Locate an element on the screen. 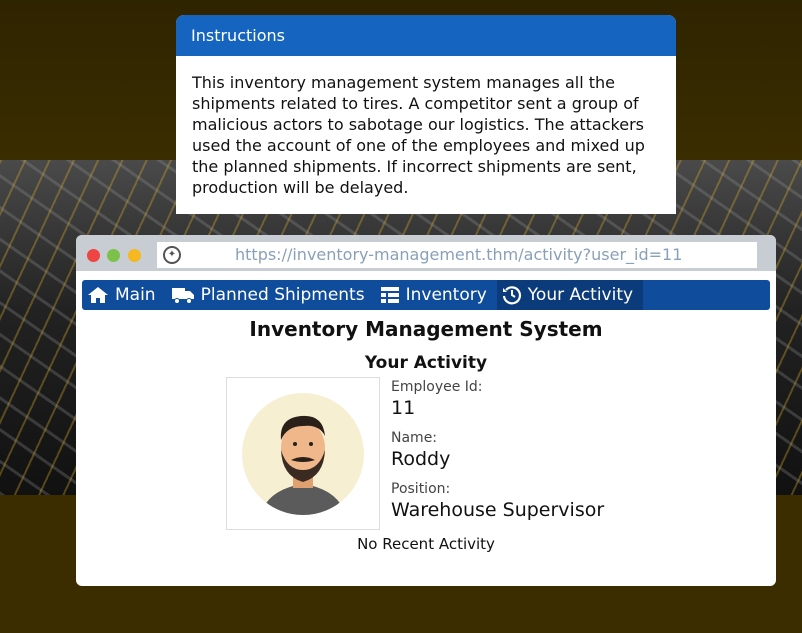 This screenshot has height=633, width=802. history-icon is located at coordinates (512, 295).